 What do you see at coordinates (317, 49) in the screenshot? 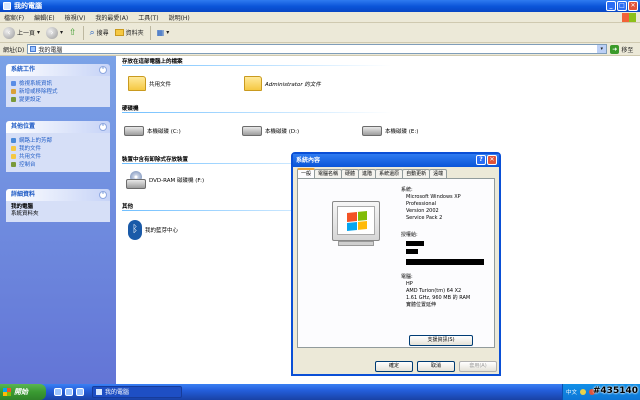
I see `address-input: 我的電腦 ▾` at bounding box center [317, 49].